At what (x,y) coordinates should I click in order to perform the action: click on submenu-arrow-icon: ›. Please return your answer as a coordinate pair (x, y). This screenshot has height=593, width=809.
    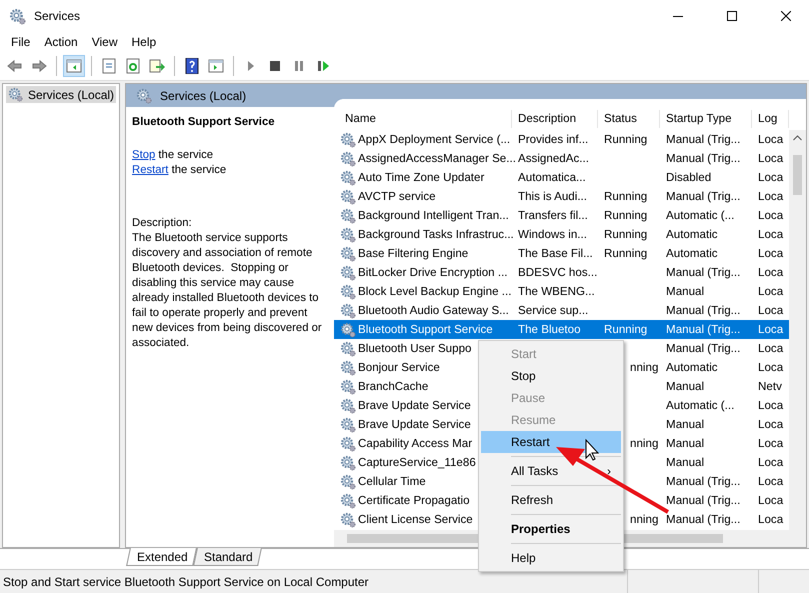
    Looking at the image, I should click on (609, 471).